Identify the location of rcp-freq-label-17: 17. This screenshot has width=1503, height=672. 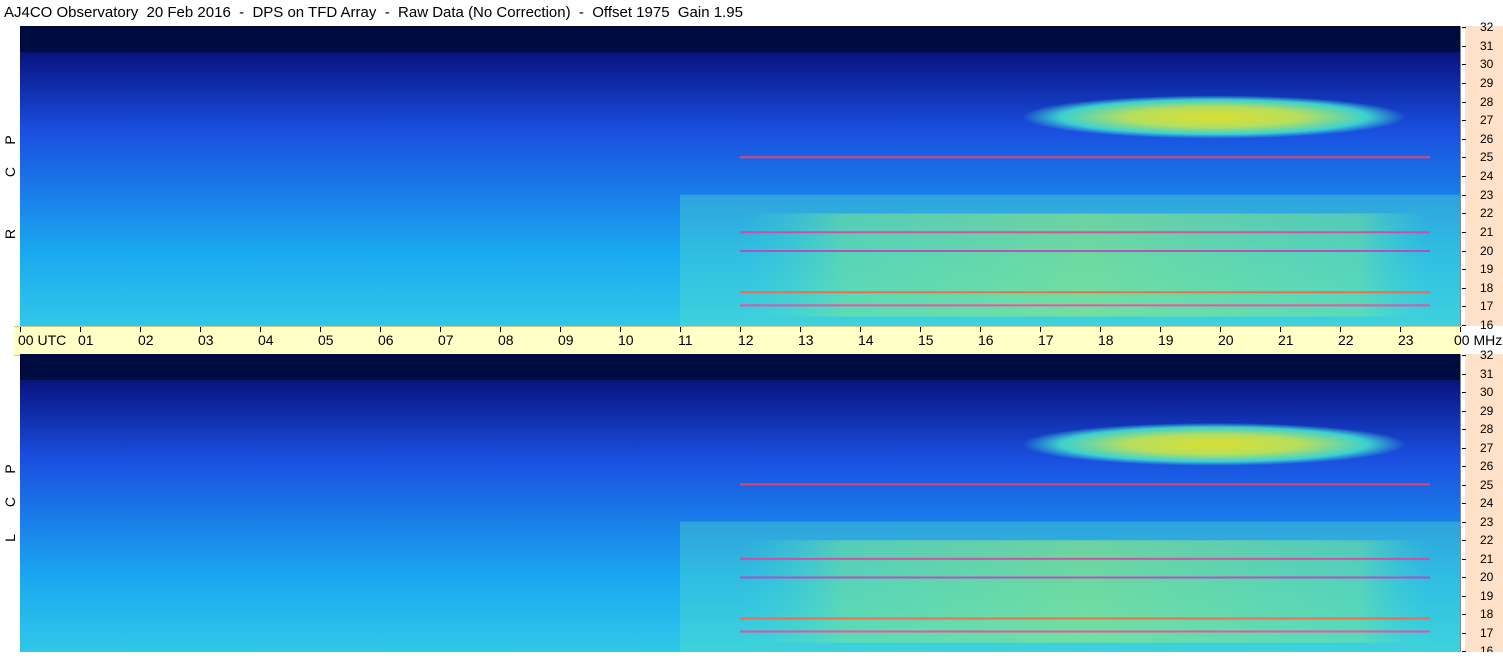
(1487, 306).